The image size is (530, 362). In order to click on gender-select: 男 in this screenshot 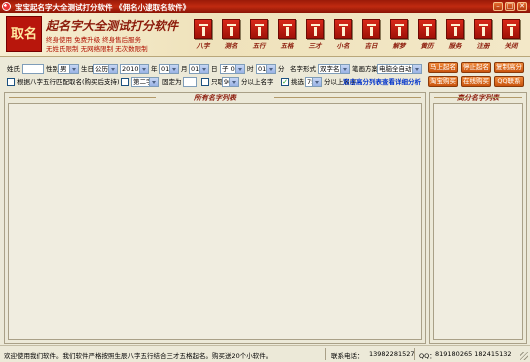, I will do `click(68, 69)`.